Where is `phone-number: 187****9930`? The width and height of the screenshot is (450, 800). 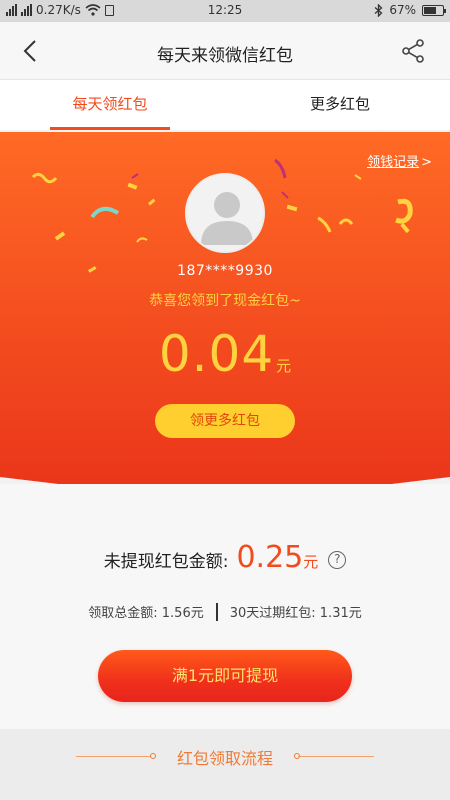 phone-number: 187****9930 is located at coordinates (225, 271).